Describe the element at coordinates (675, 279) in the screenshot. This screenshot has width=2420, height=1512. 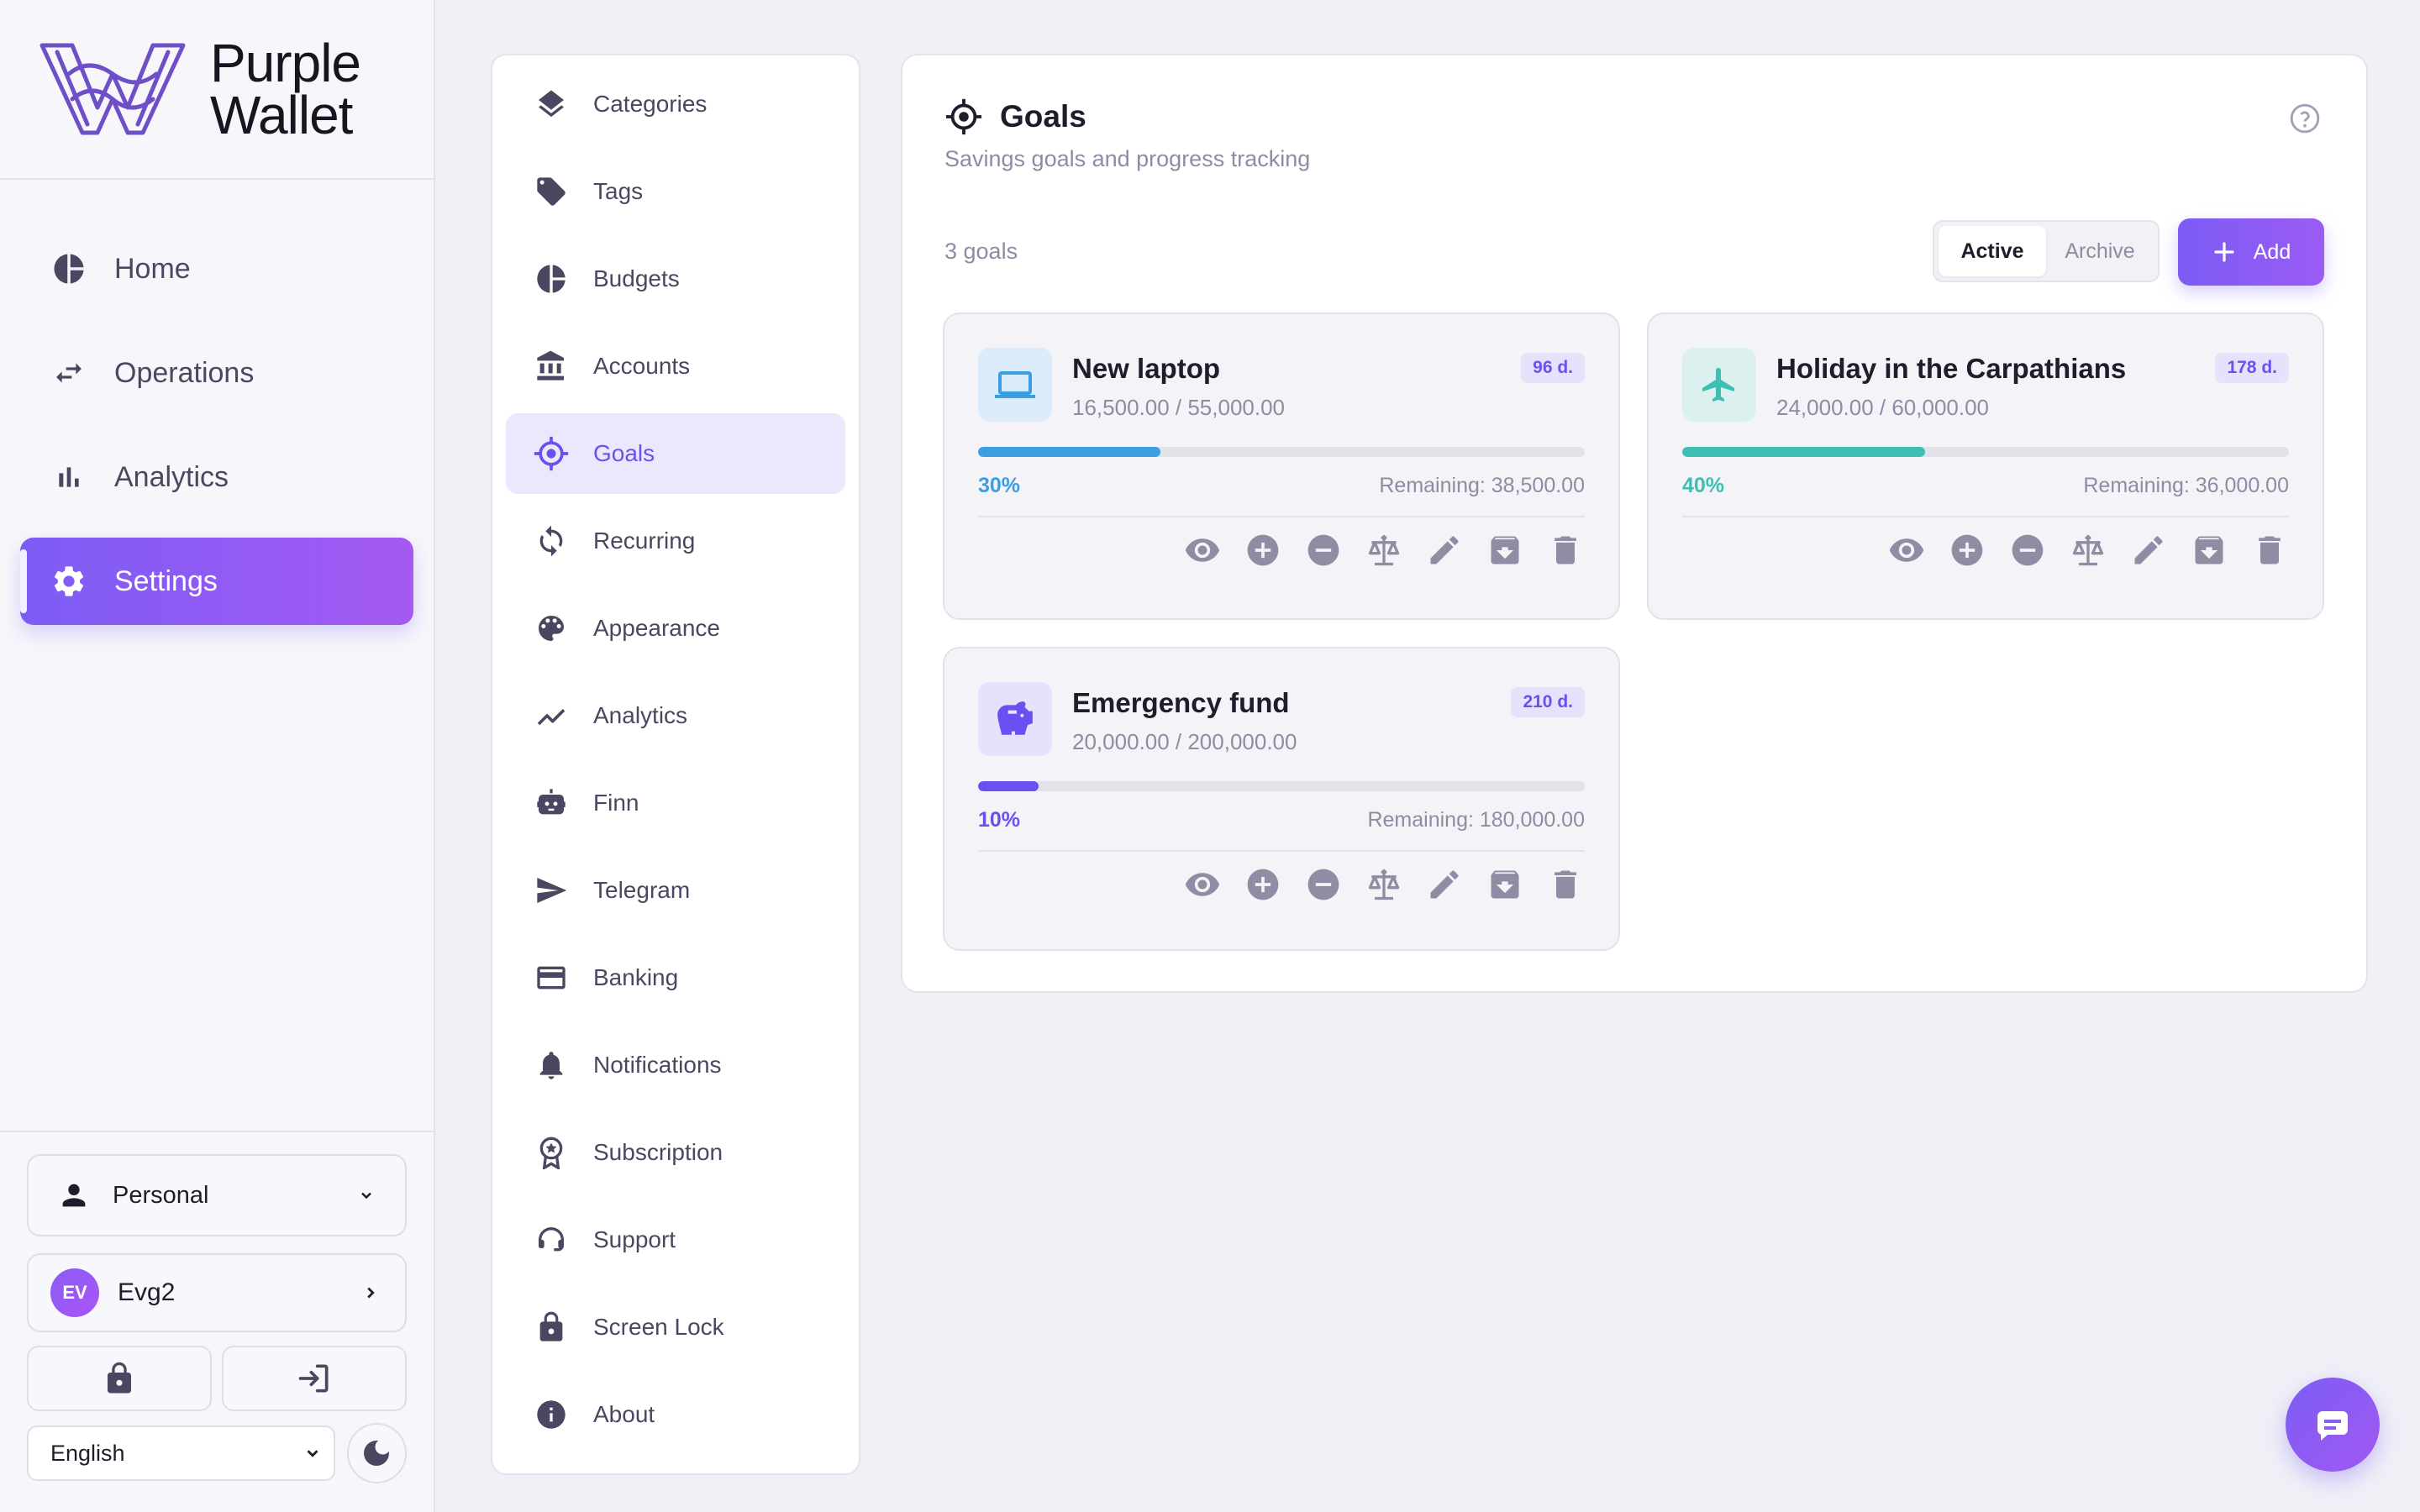
I see `submenu-item-budgets: Budgets` at that location.